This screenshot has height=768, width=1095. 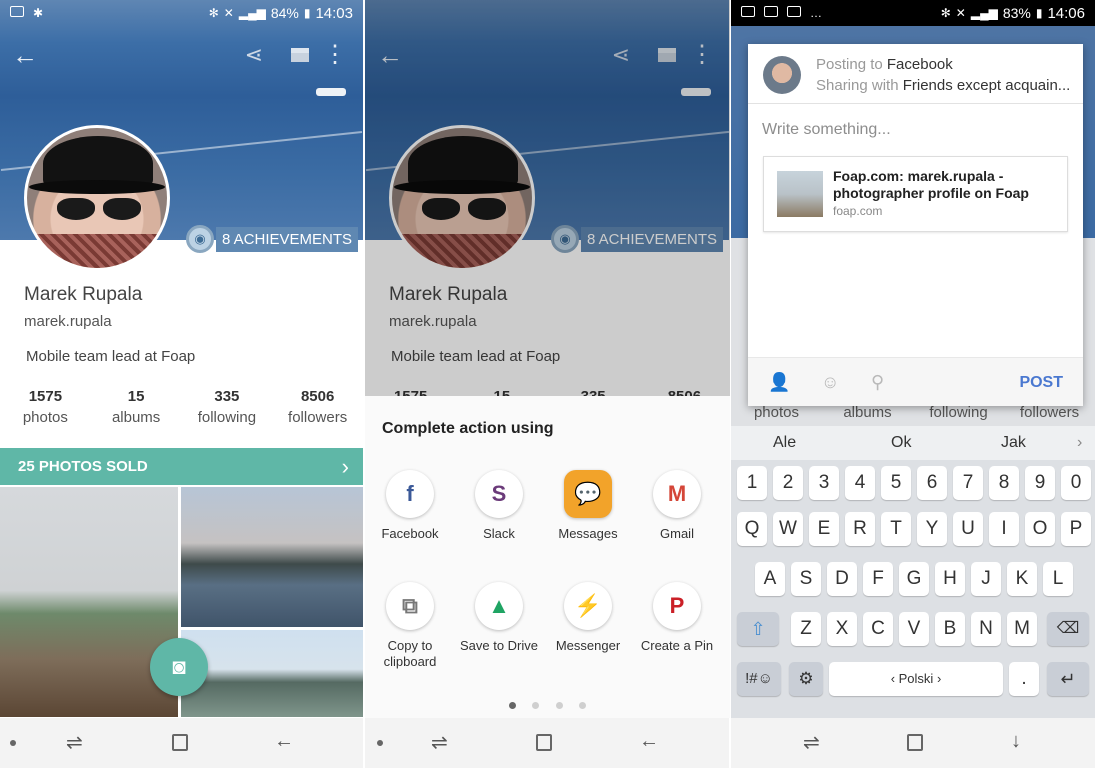 What do you see at coordinates (181, 466) in the screenshot?
I see `photos-sold-banner: 25 PHOTOS SOLD ›` at bounding box center [181, 466].